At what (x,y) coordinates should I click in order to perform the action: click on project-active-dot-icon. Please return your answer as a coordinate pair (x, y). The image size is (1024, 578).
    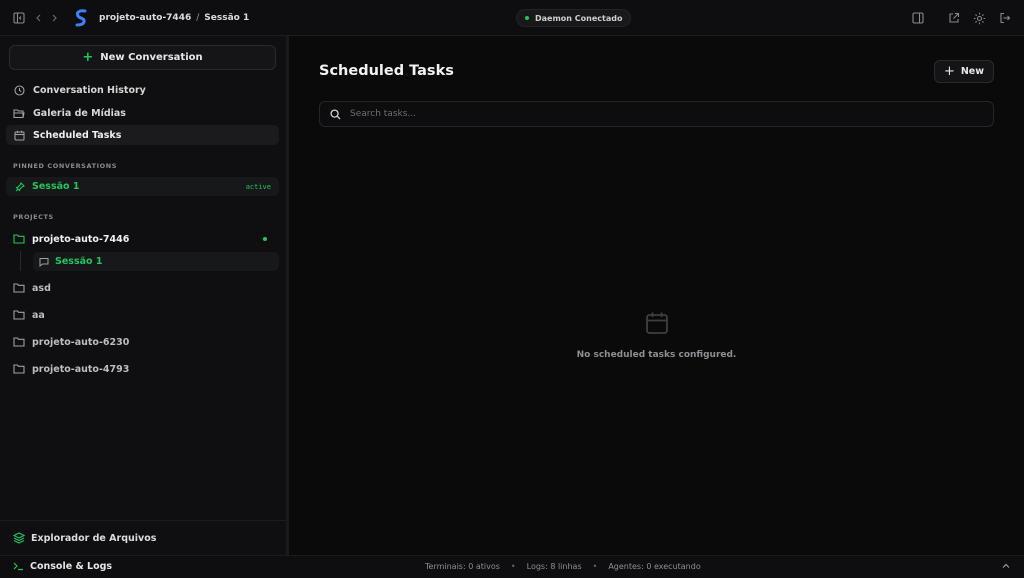
    Looking at the image, I should click on (265, 239).